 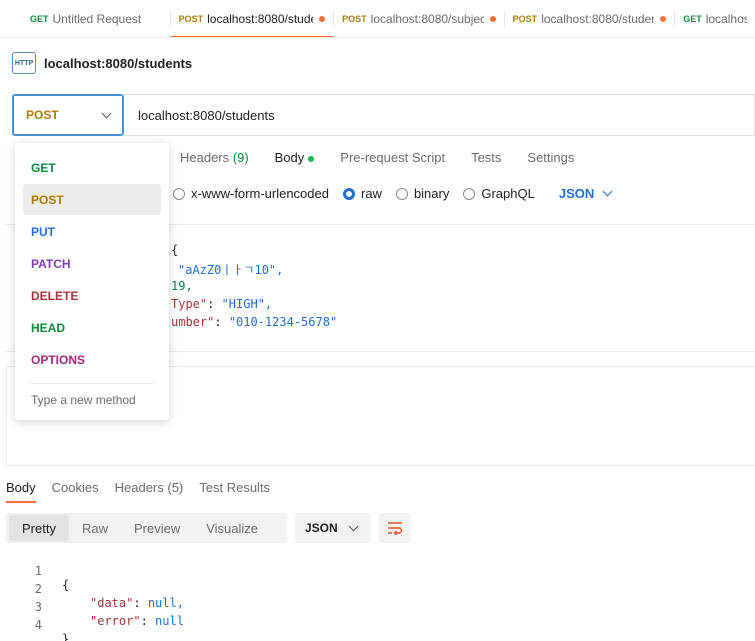 I want to click on body-type-graphql: GraphQL, so click(x=499, y=193).